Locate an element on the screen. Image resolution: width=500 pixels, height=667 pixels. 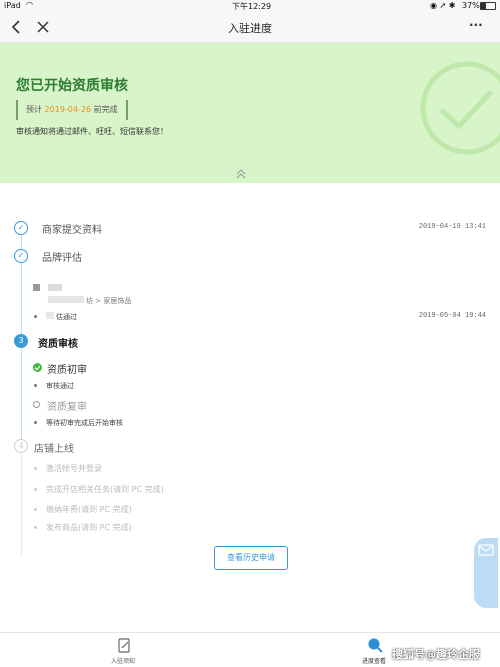
search-progress-icon is located at coordinates (375, 645).